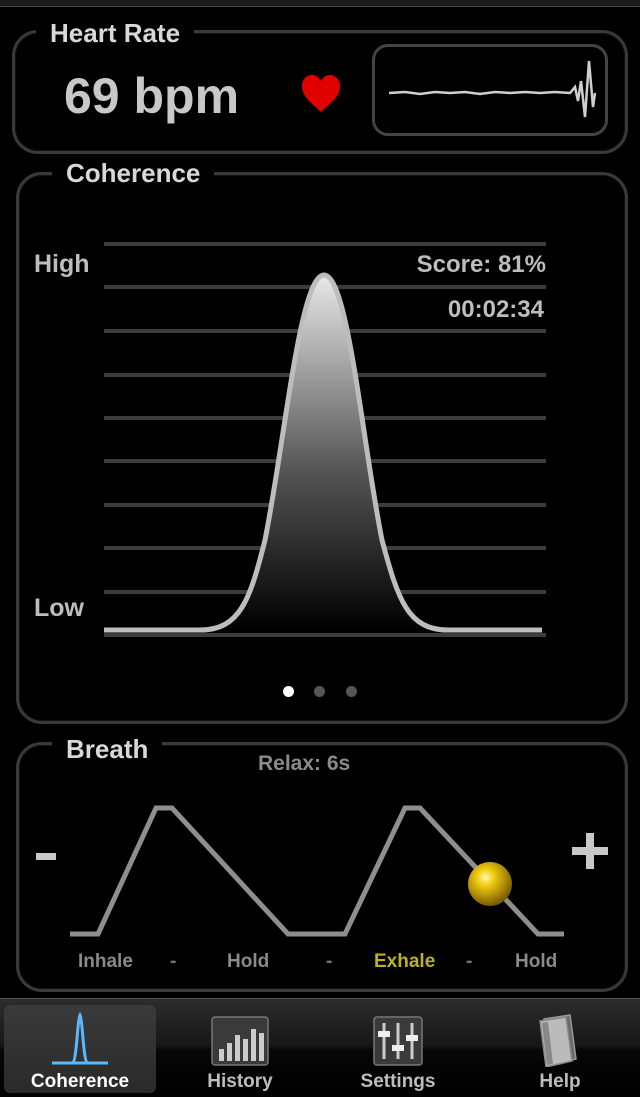 This screenshot has width=640, height=1097. Describe the element at coordinates (398, 1041) in the screenshot. I see `settings-icon` at that location.